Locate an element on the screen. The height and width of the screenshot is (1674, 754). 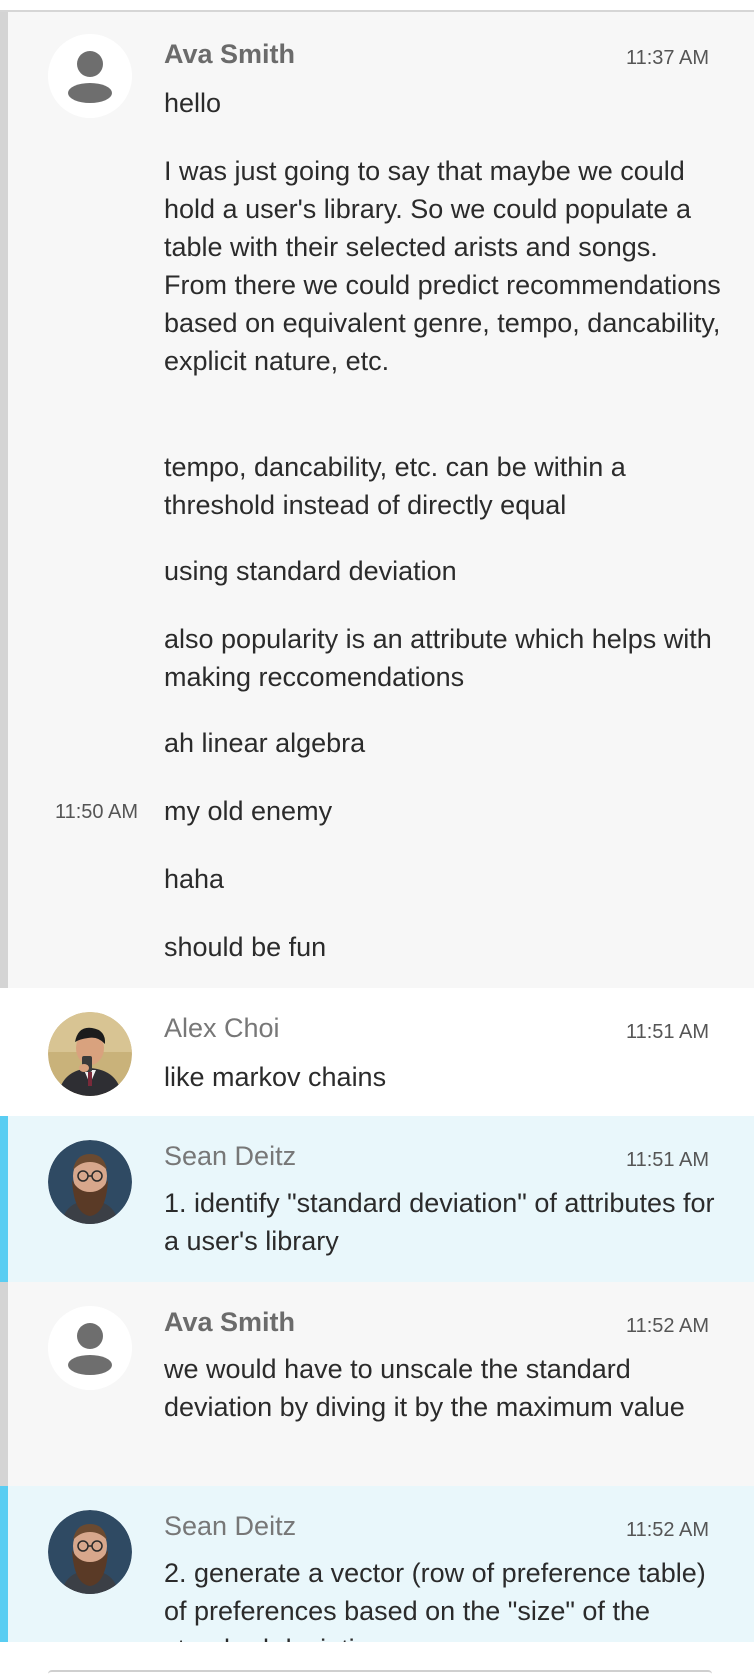
message-text: hello is located at coordinates (193, 103).